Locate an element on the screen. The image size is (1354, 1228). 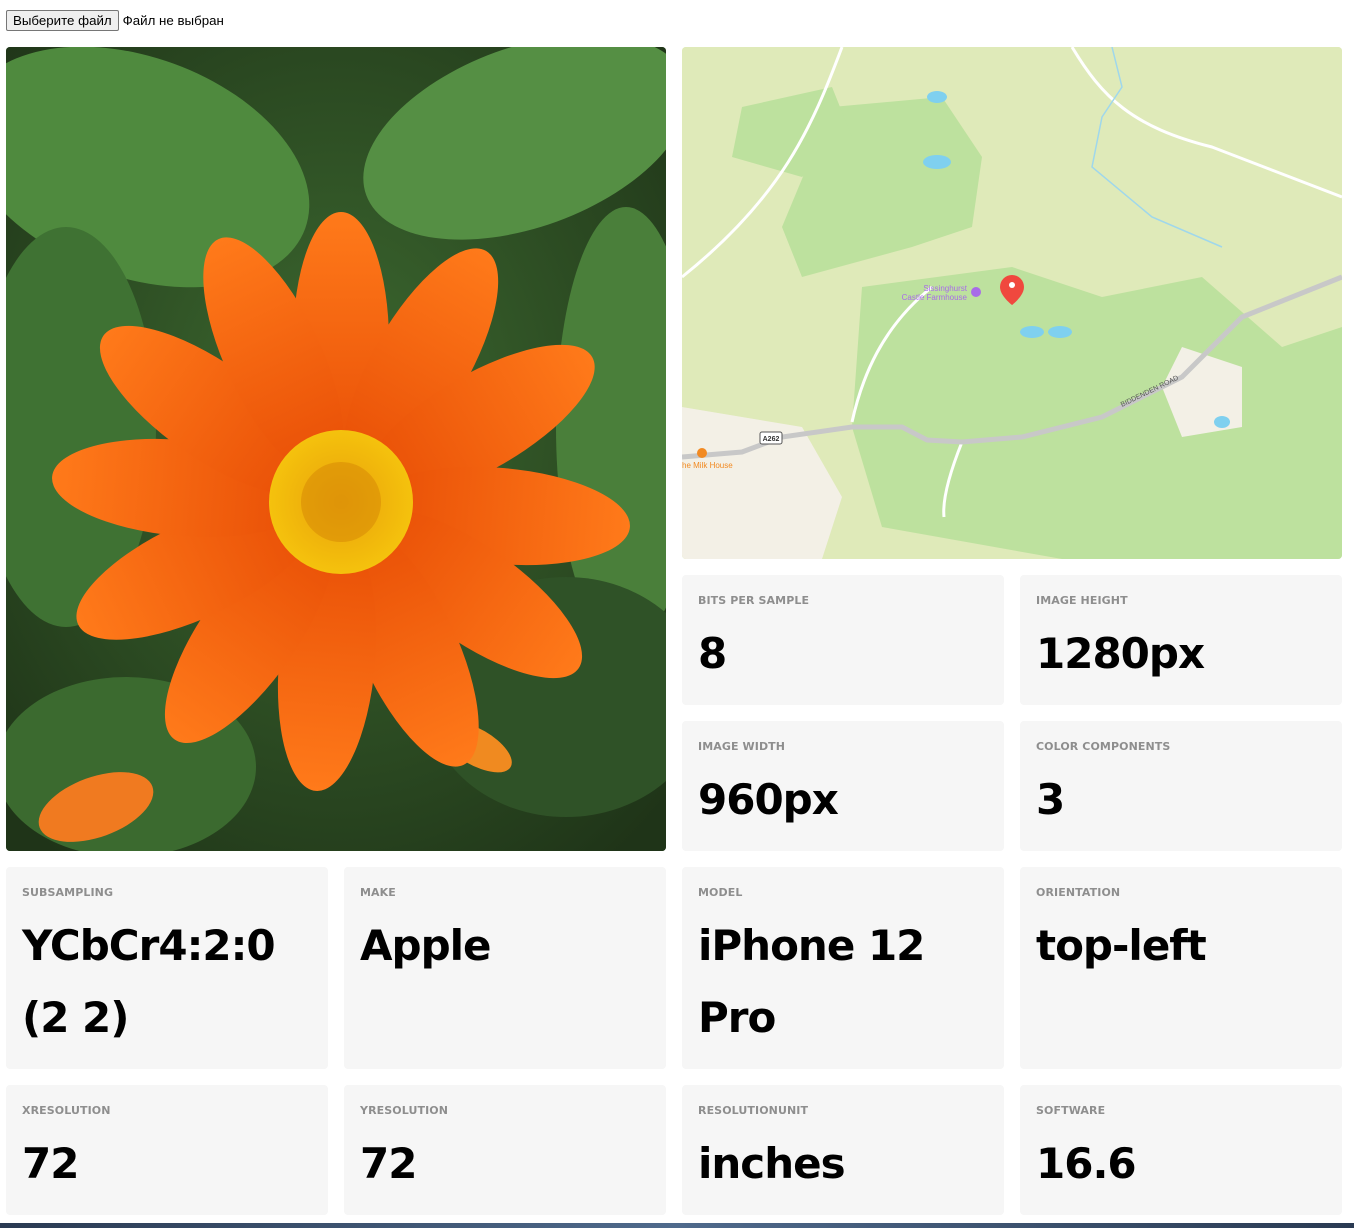
poi-label-2: Castle Farmhouse is located at coordinates (935, 297).